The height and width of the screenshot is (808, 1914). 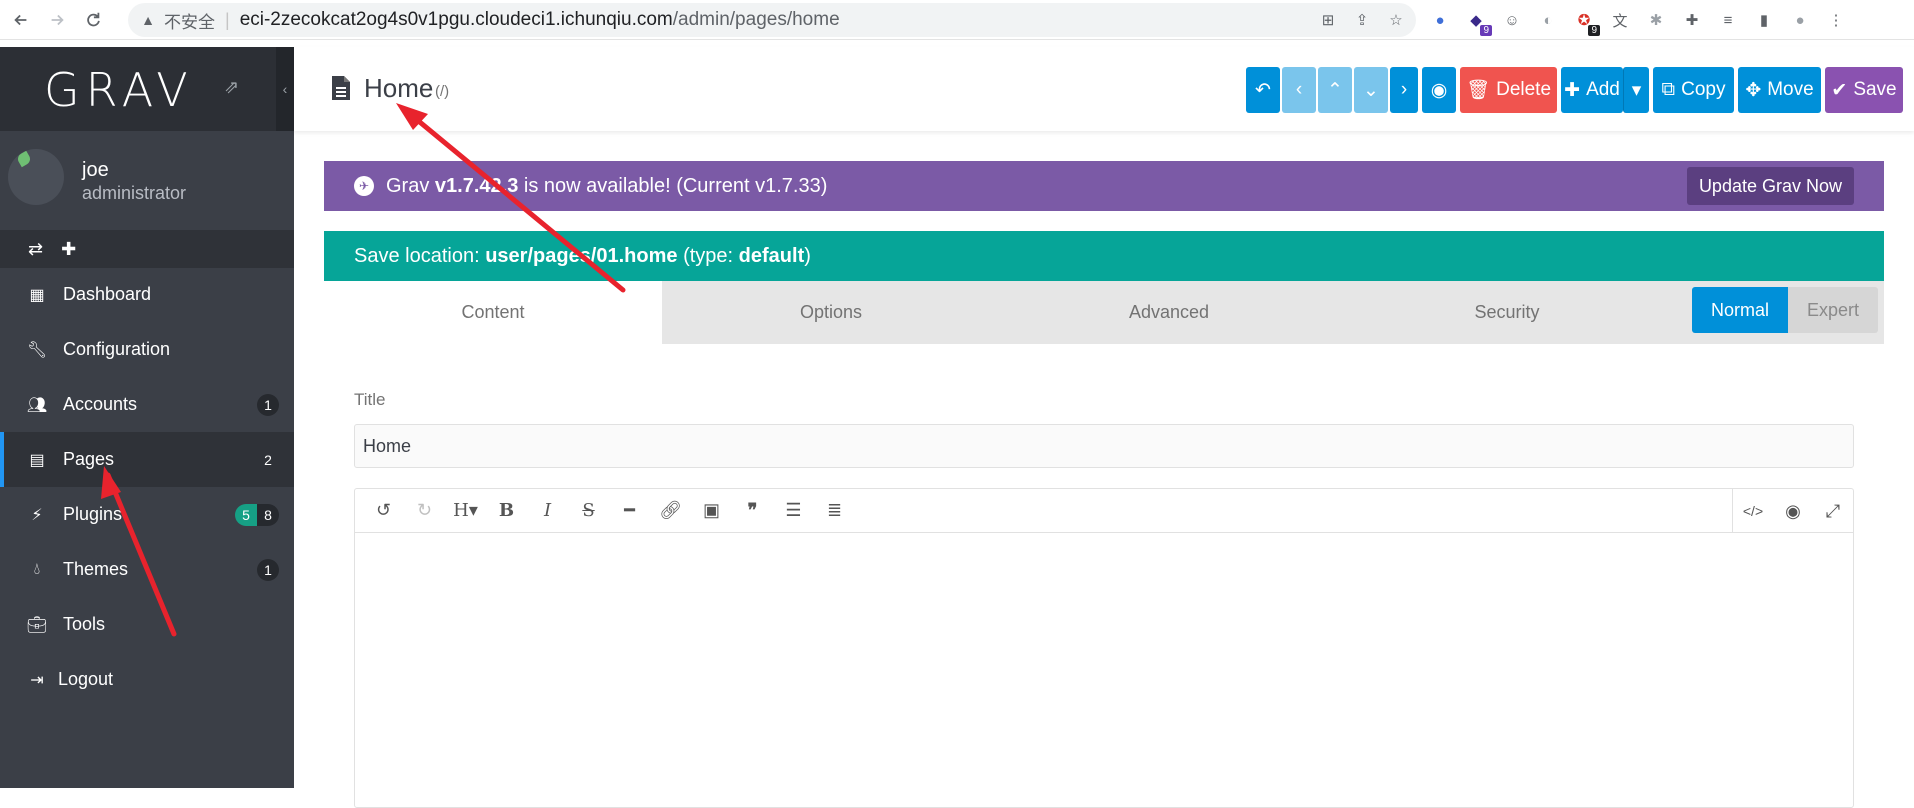 What do you see at coordinates (1728, 20) in the screenshot?
I see `reading-list-icon: ≡` at bounding box center [1728, 20].